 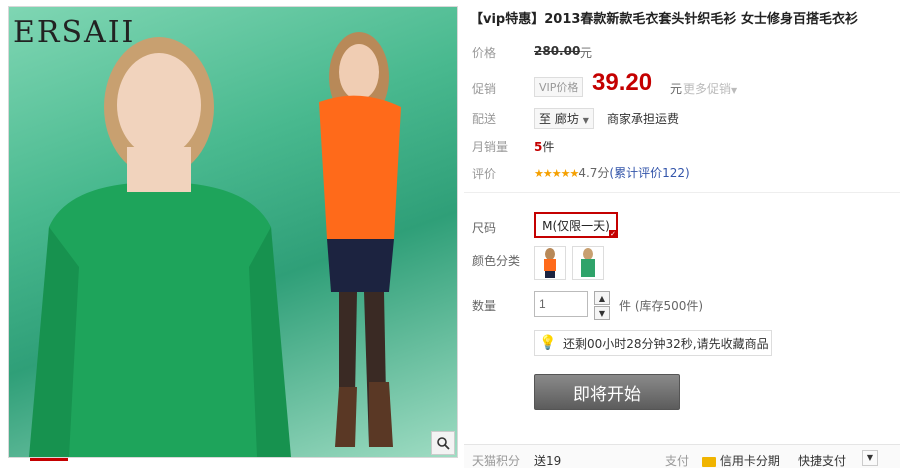 What do you see at coordinates (594, 173) in the screenshot?
I see `rating-score: 4.7分` at bounding box center [594, 173].